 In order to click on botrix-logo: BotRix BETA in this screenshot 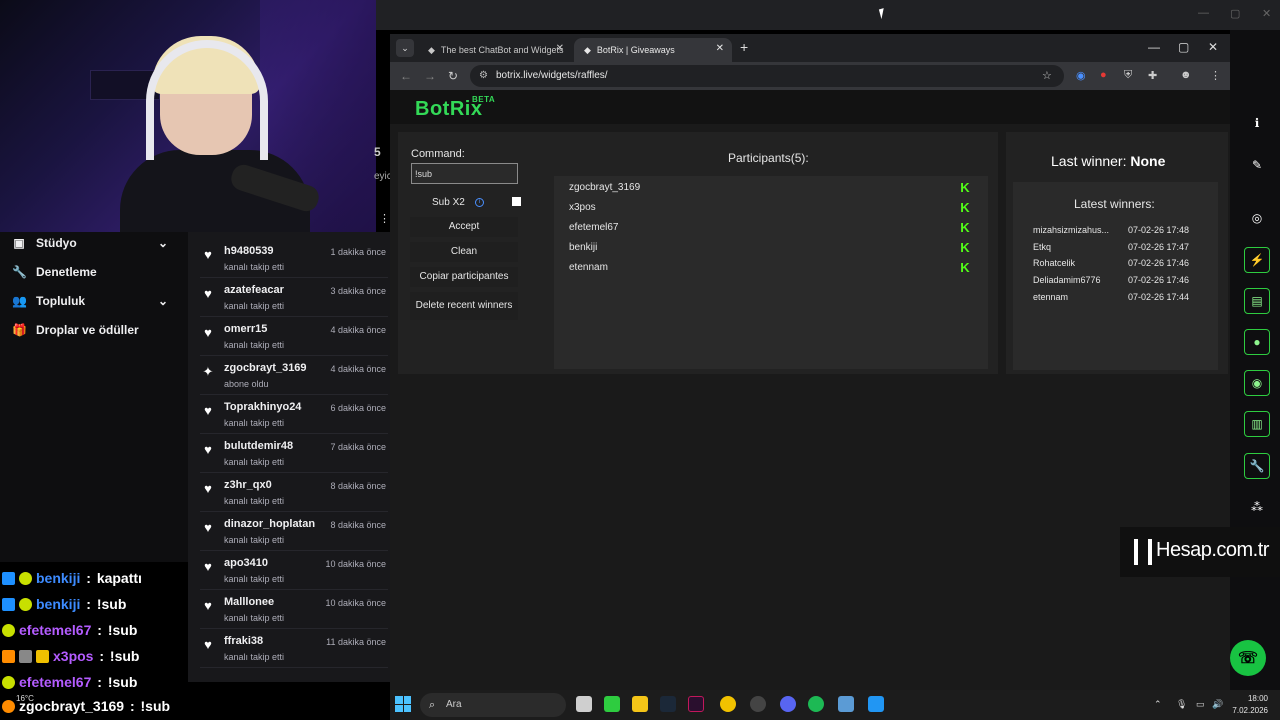, I will do `click(455, 108)`.